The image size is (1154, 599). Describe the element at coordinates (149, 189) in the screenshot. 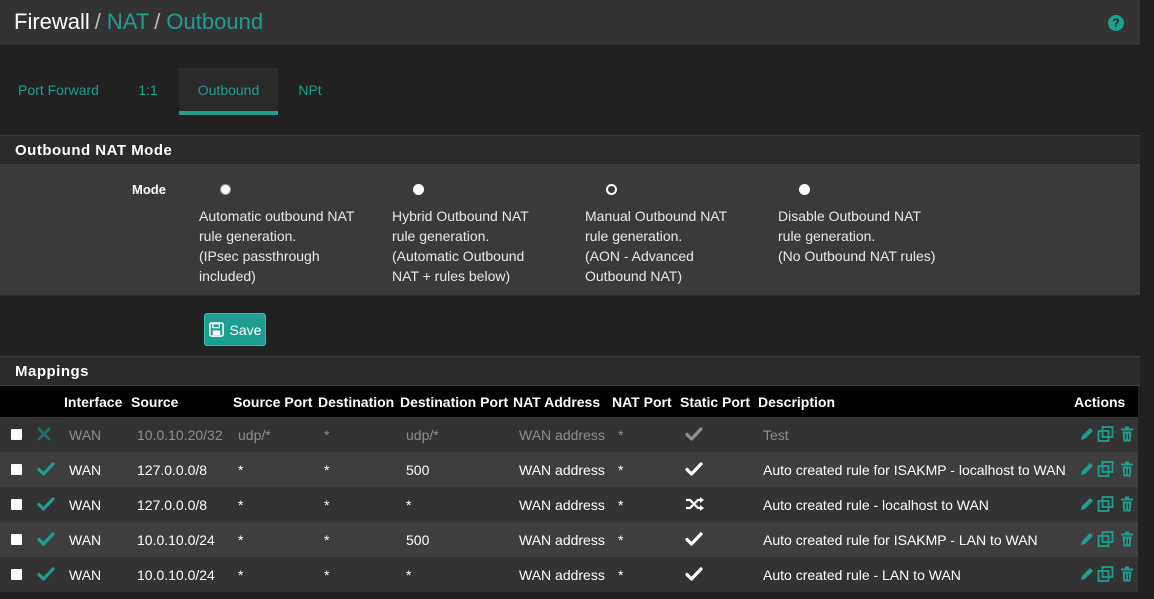

I see `mode-label: Mode` at that location.